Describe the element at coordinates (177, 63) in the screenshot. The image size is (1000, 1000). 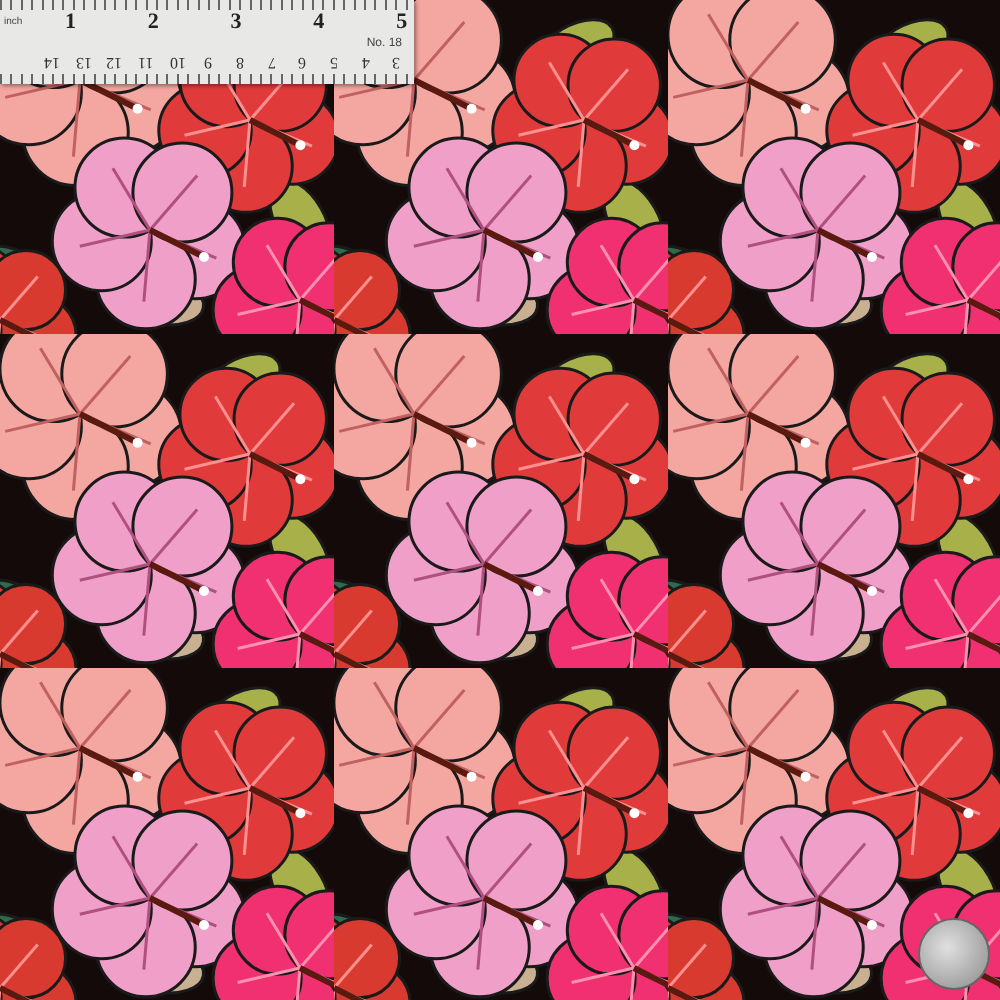
I see `cm-number: 10` at that location.